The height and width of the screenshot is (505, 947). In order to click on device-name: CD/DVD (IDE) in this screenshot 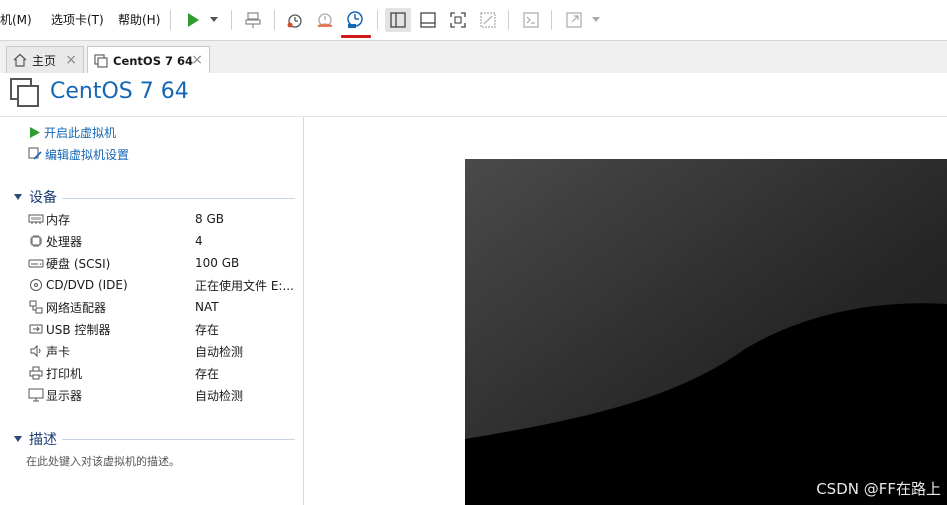, I will do `click(87, 285)`.